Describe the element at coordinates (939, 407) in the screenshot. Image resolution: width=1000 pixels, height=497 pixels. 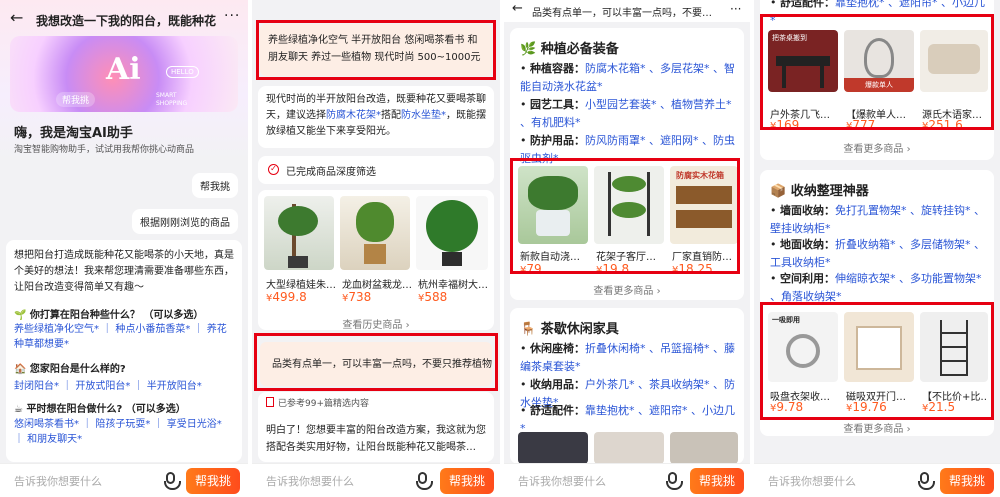
I see `product-price: ¥21.5` at that location.